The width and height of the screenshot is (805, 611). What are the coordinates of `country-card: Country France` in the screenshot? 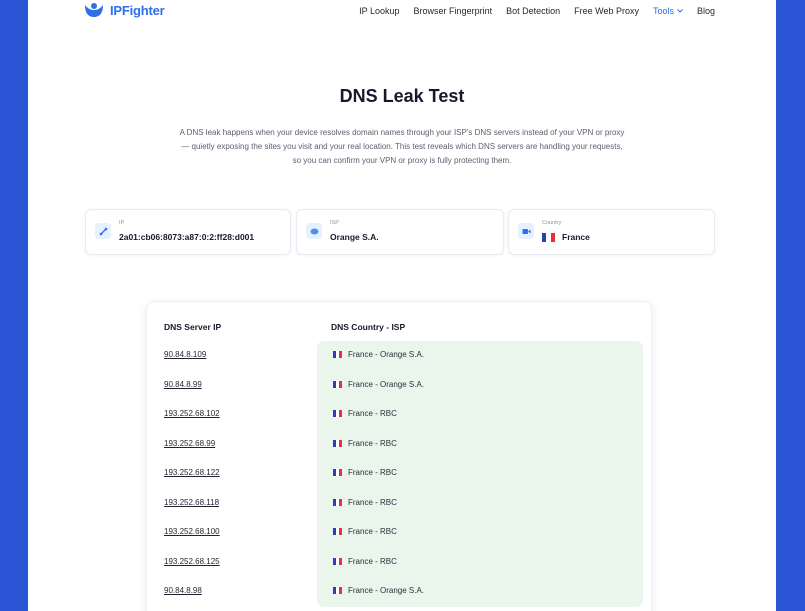 It's located at (611, 232).